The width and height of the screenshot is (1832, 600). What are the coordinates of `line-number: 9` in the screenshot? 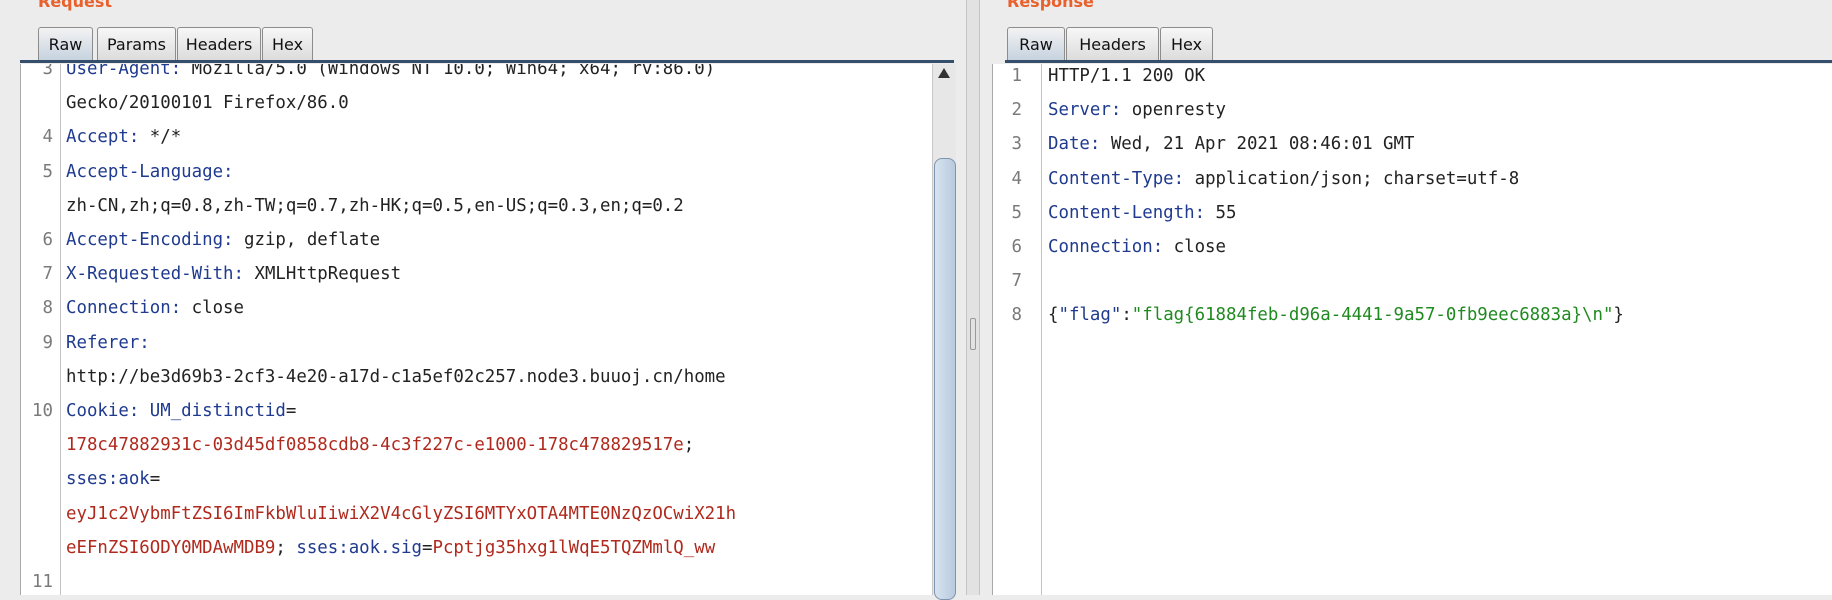 It's located at (47, 342).